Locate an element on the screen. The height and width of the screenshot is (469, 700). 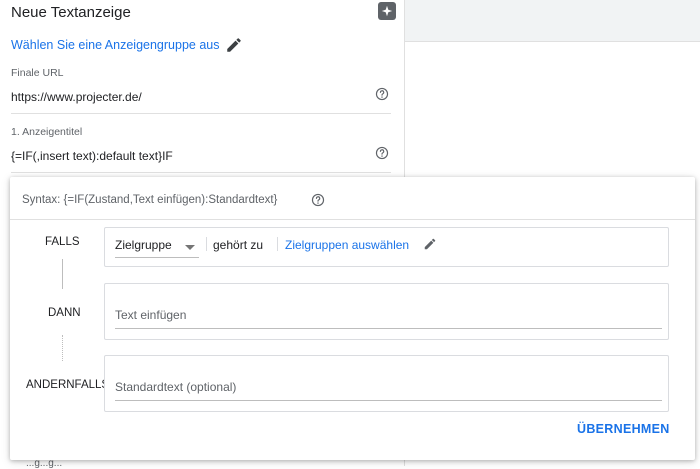
dropdown-arrow-icon is located at coordinates (190, 247).